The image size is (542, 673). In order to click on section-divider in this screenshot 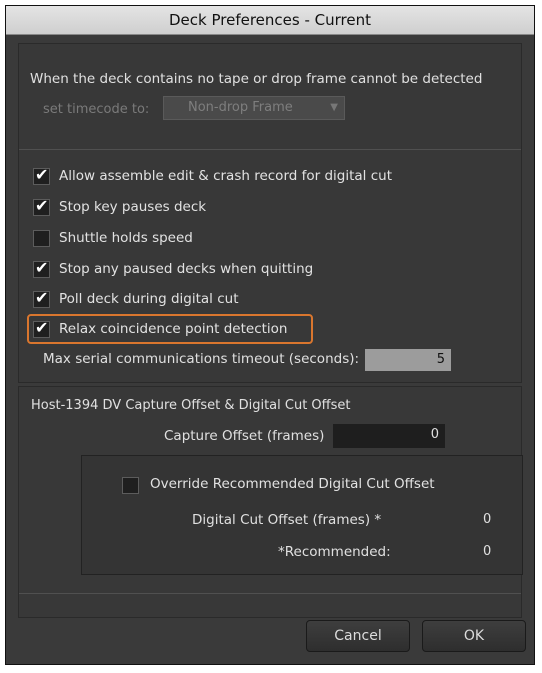, I will do `click(270, 149)`.